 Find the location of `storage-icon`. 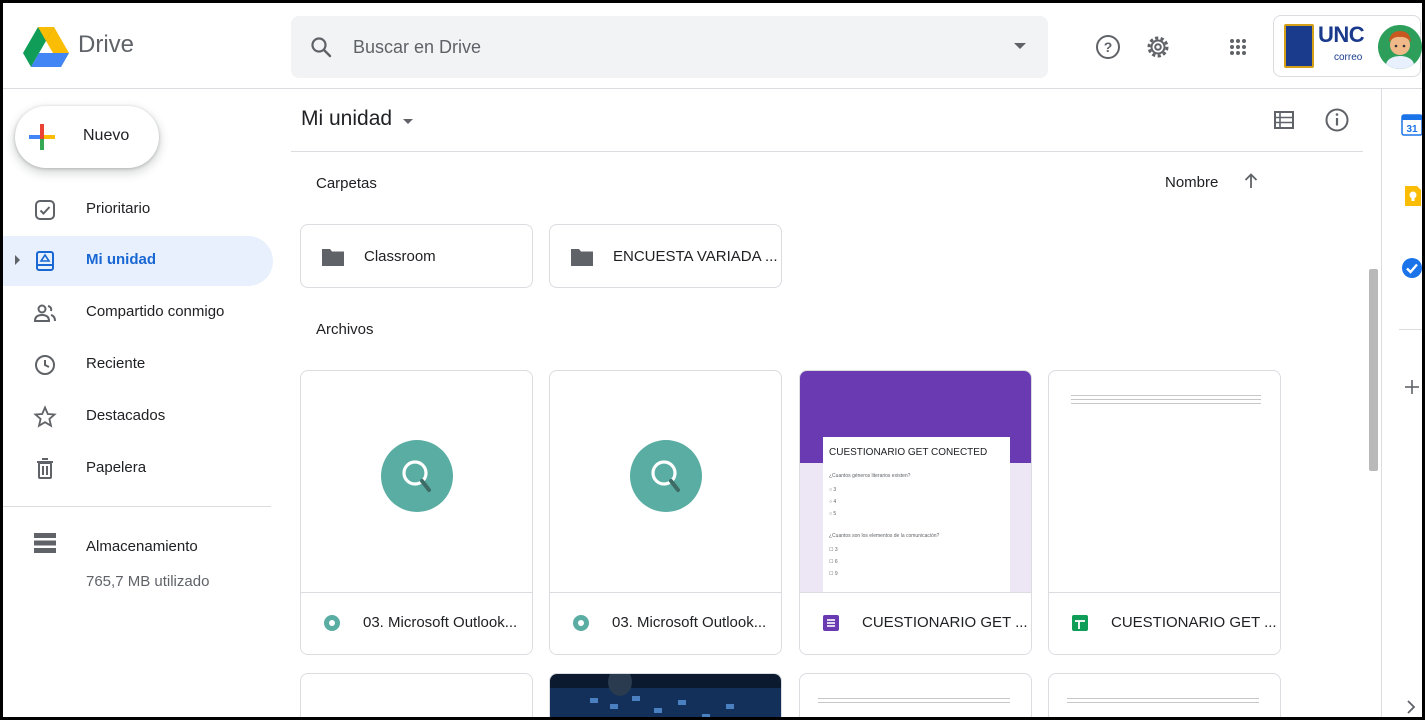

storage-icon is located at coordinates (45, 543).